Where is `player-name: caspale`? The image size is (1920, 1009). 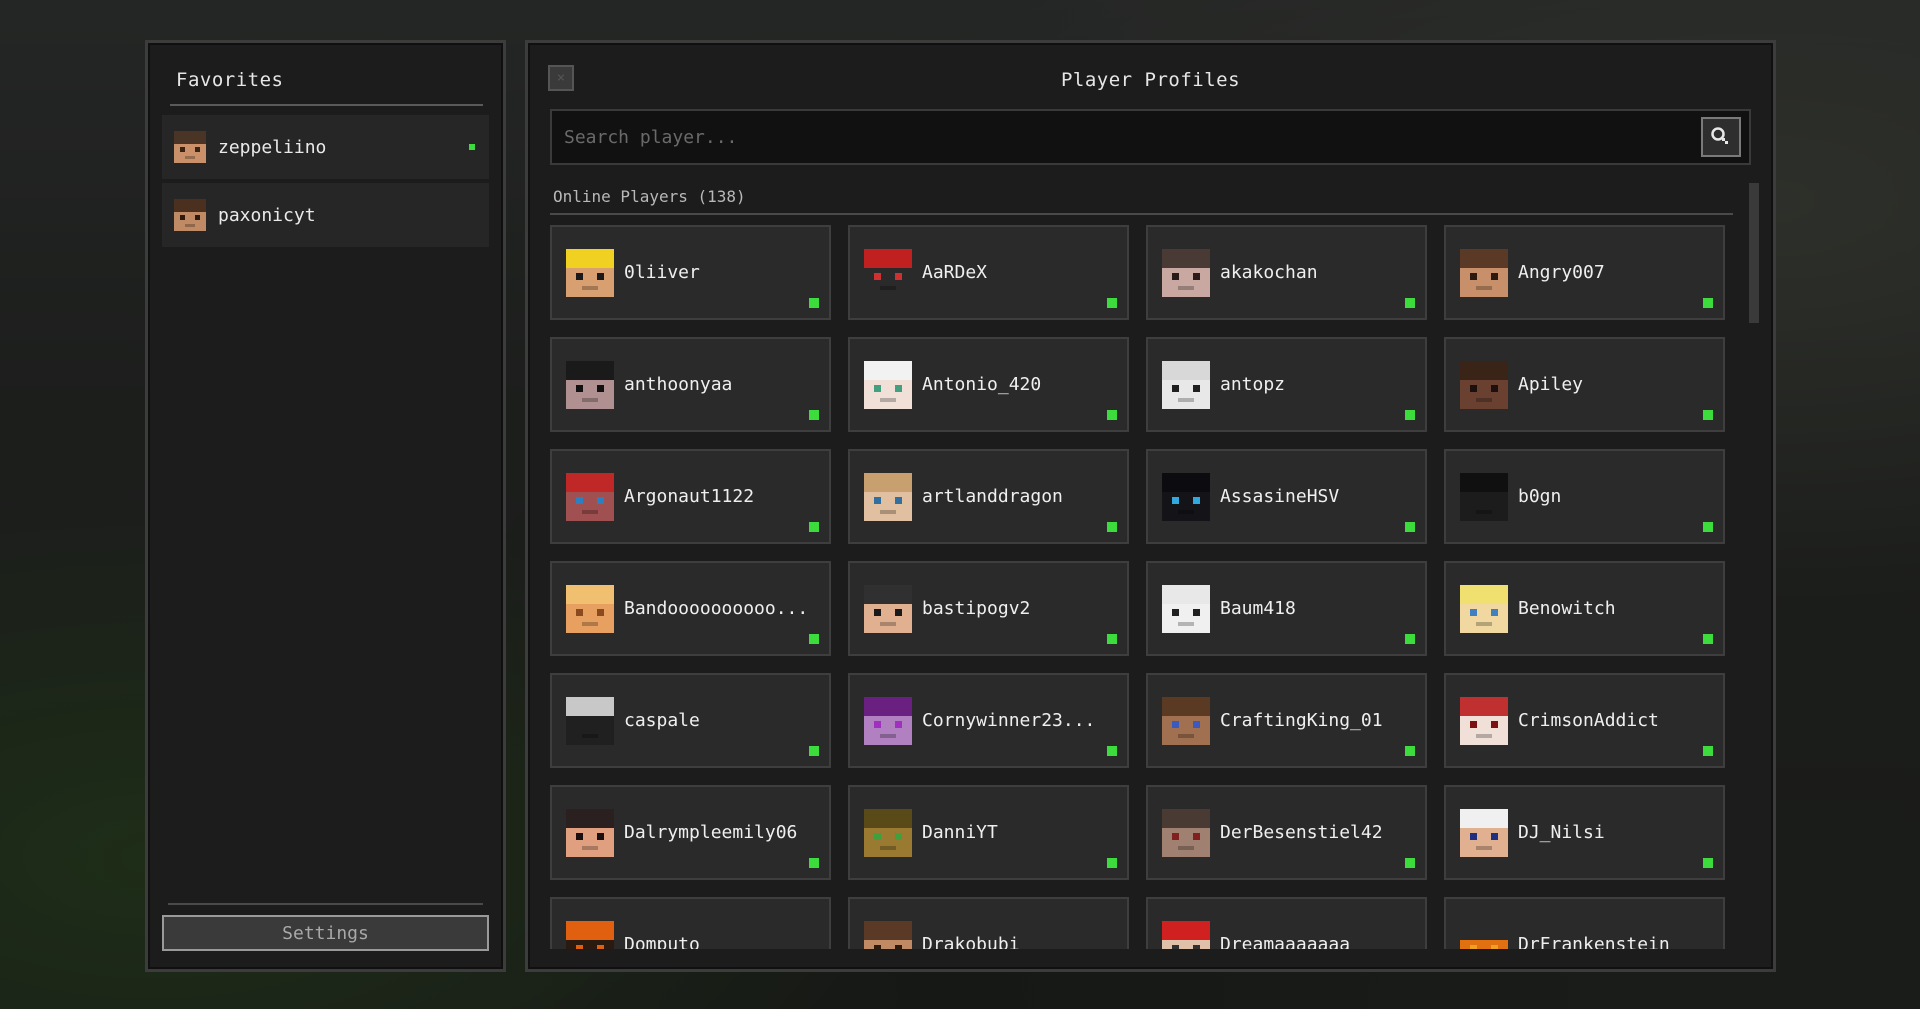
player-name: caspale is located at coordinates (662, 720).